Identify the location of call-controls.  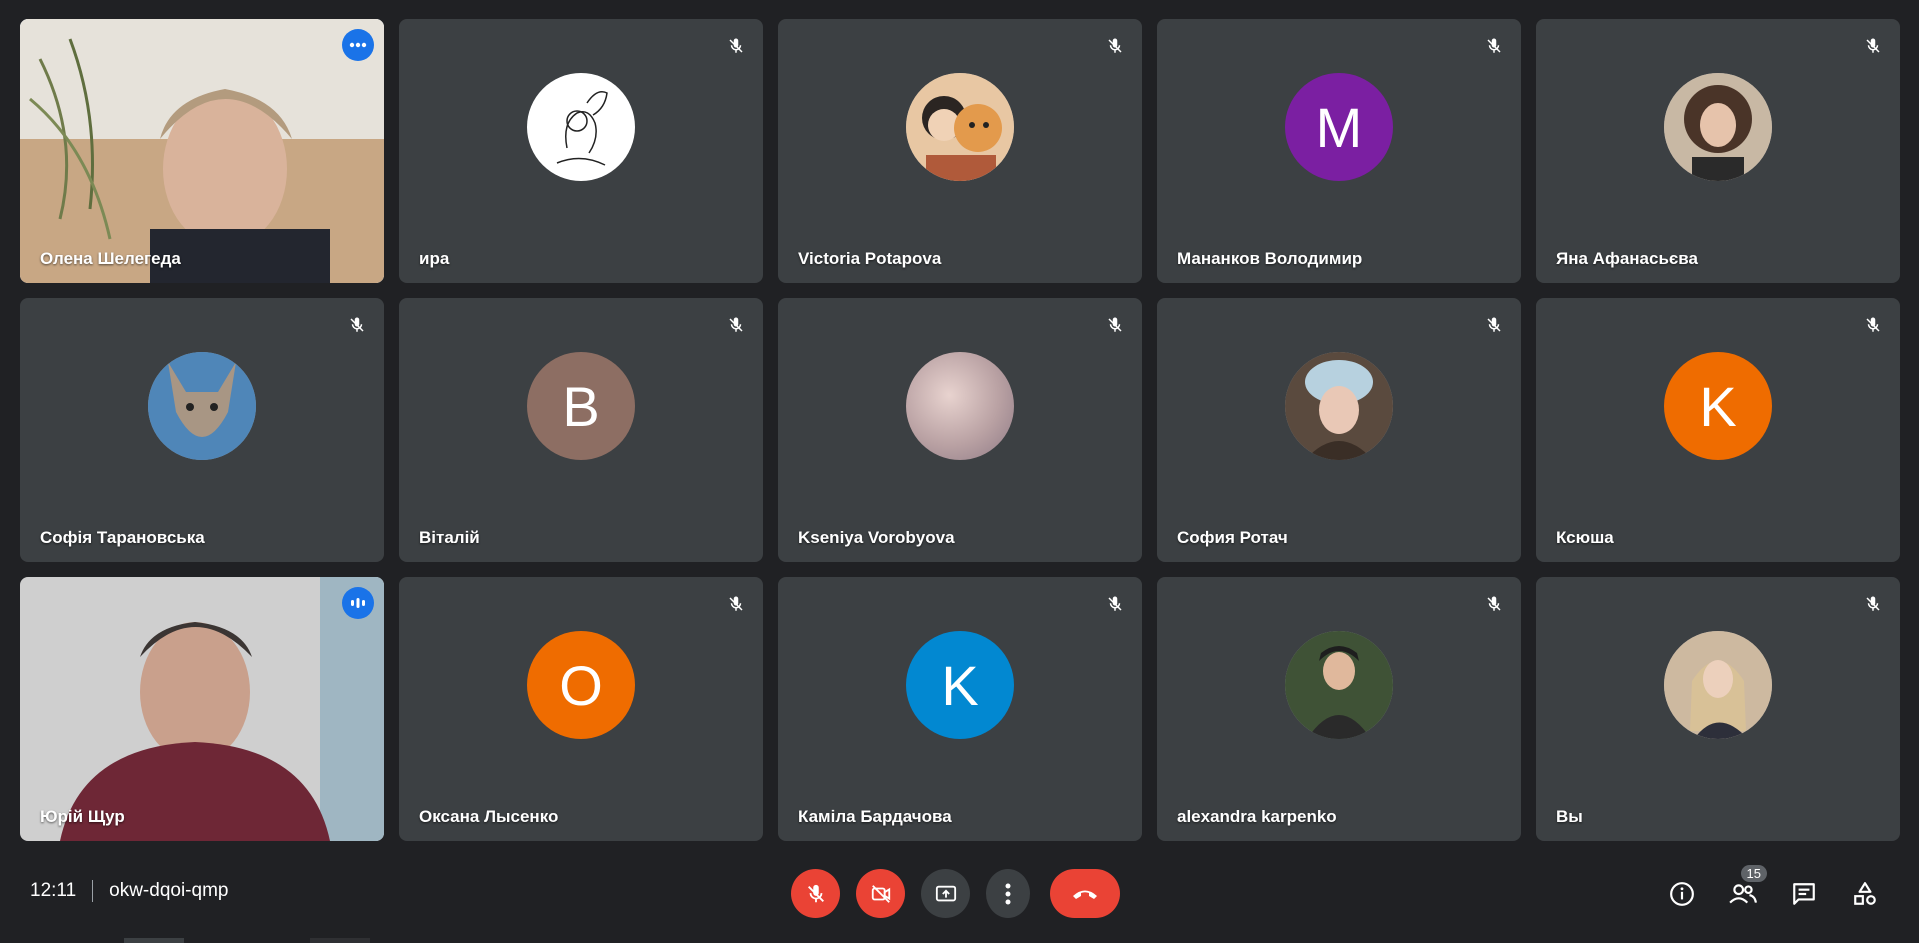
(955, 893).